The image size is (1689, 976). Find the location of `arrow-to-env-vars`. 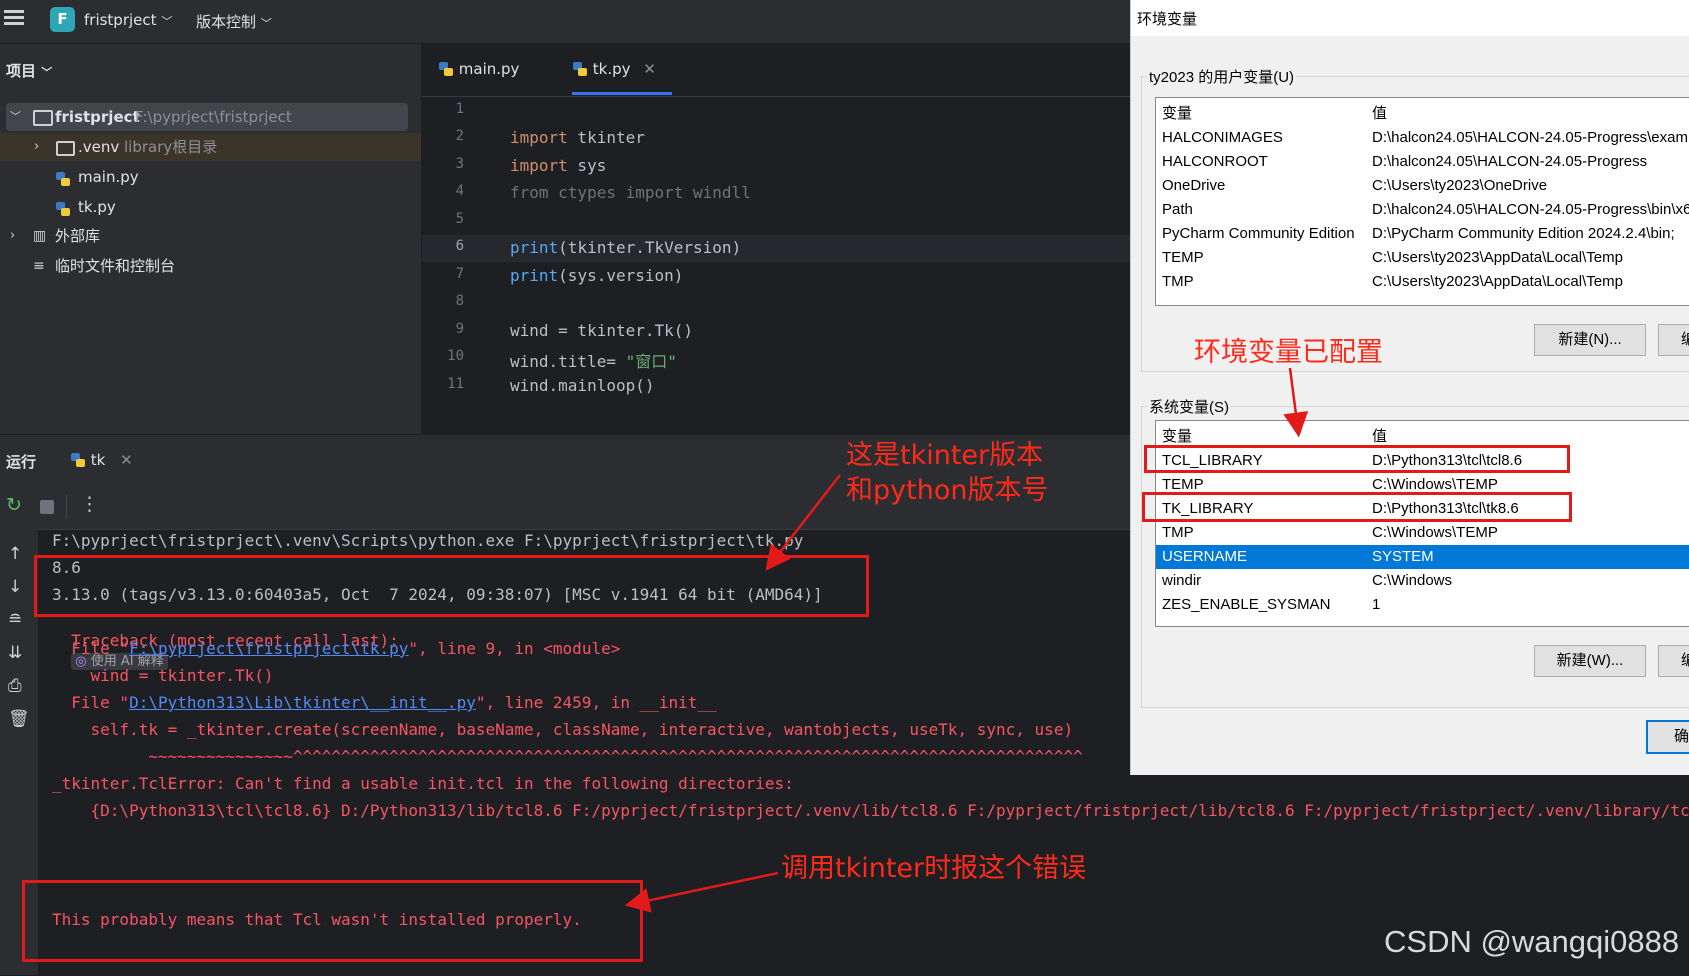

arrow-to-env-vars is located at coordinates (1296, 402).